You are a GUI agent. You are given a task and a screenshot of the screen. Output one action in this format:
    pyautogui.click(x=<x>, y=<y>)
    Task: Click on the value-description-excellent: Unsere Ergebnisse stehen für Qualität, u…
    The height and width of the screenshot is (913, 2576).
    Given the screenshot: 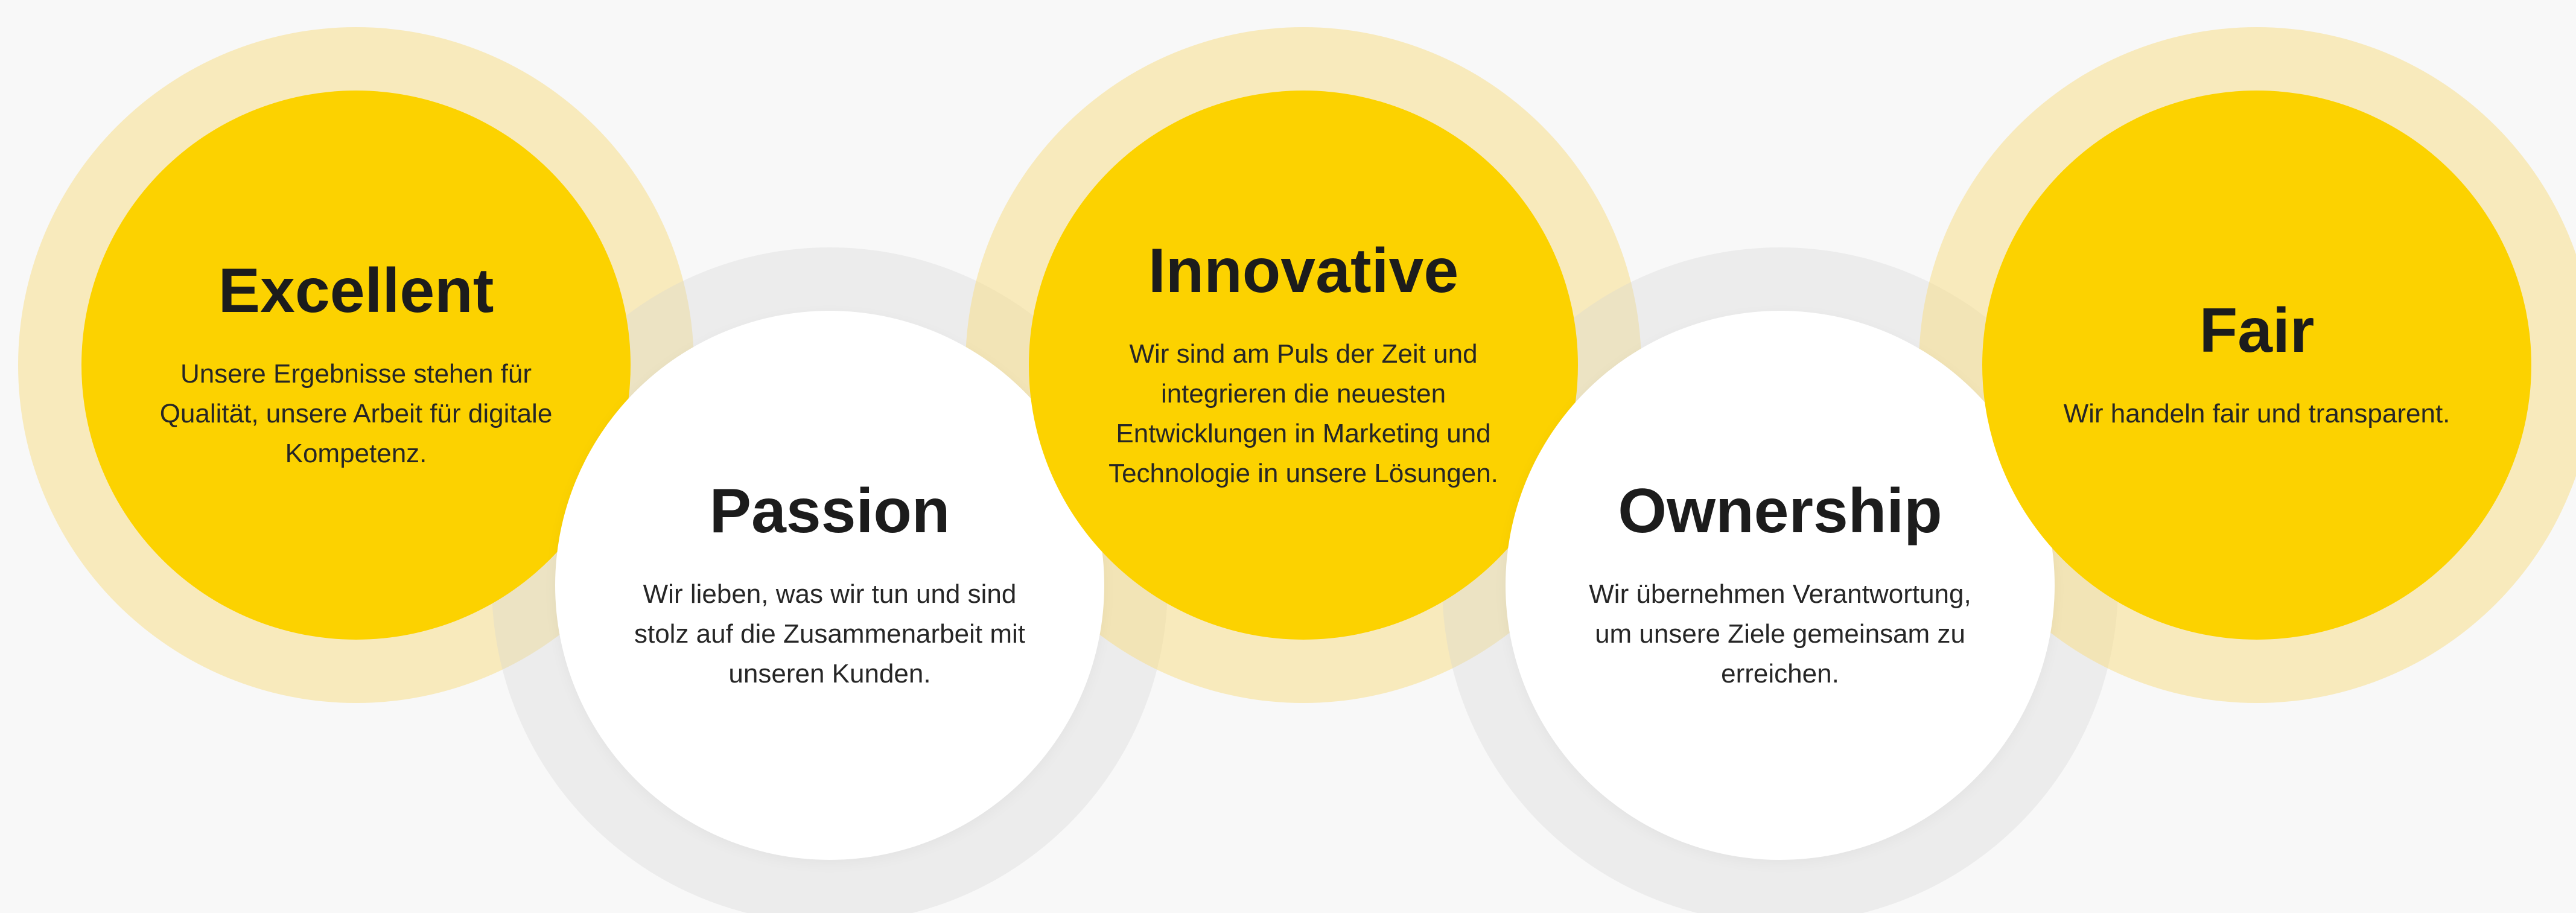 What is the action you would take?
    pyautogui.click(x=356, y=414)
    